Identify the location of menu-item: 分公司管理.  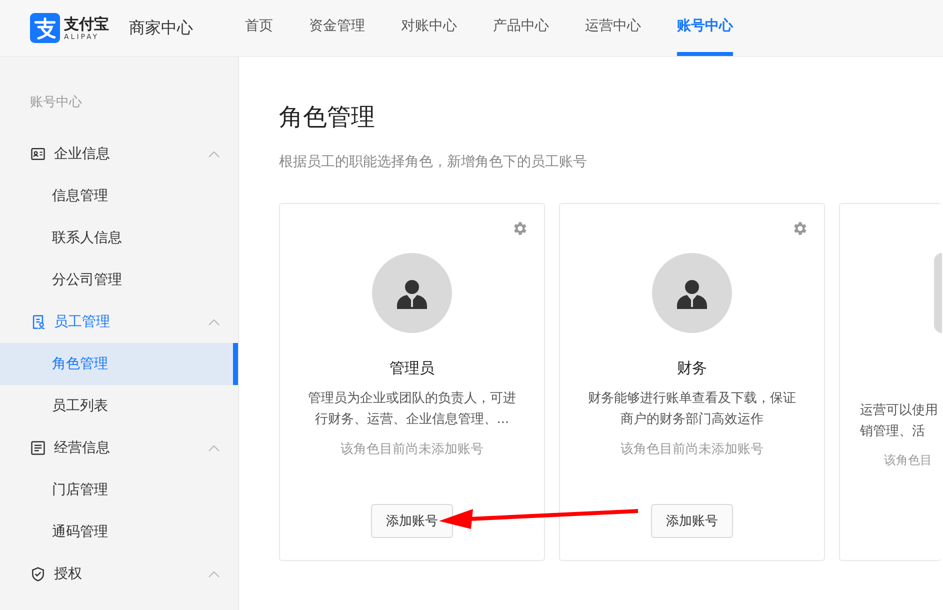
(119, 280).